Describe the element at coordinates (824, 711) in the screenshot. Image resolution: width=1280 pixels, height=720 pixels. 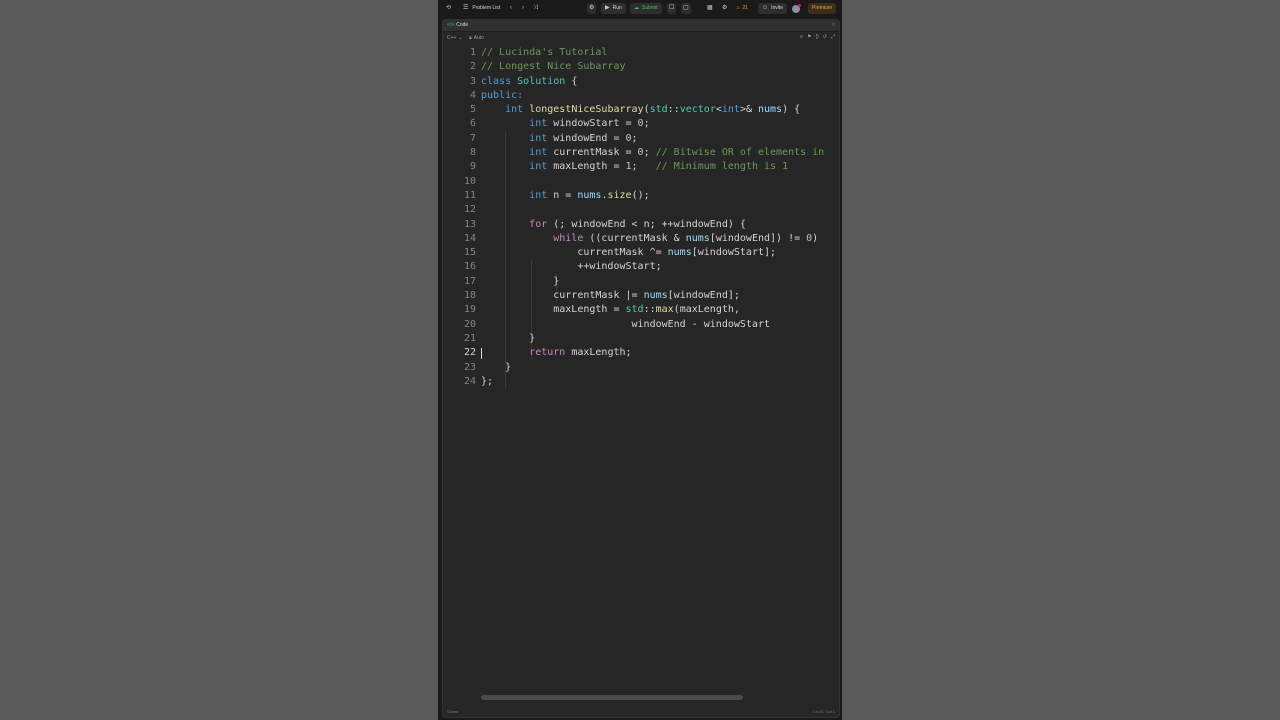
I see `cursor-position: Ln 22, Col 1` at that location.